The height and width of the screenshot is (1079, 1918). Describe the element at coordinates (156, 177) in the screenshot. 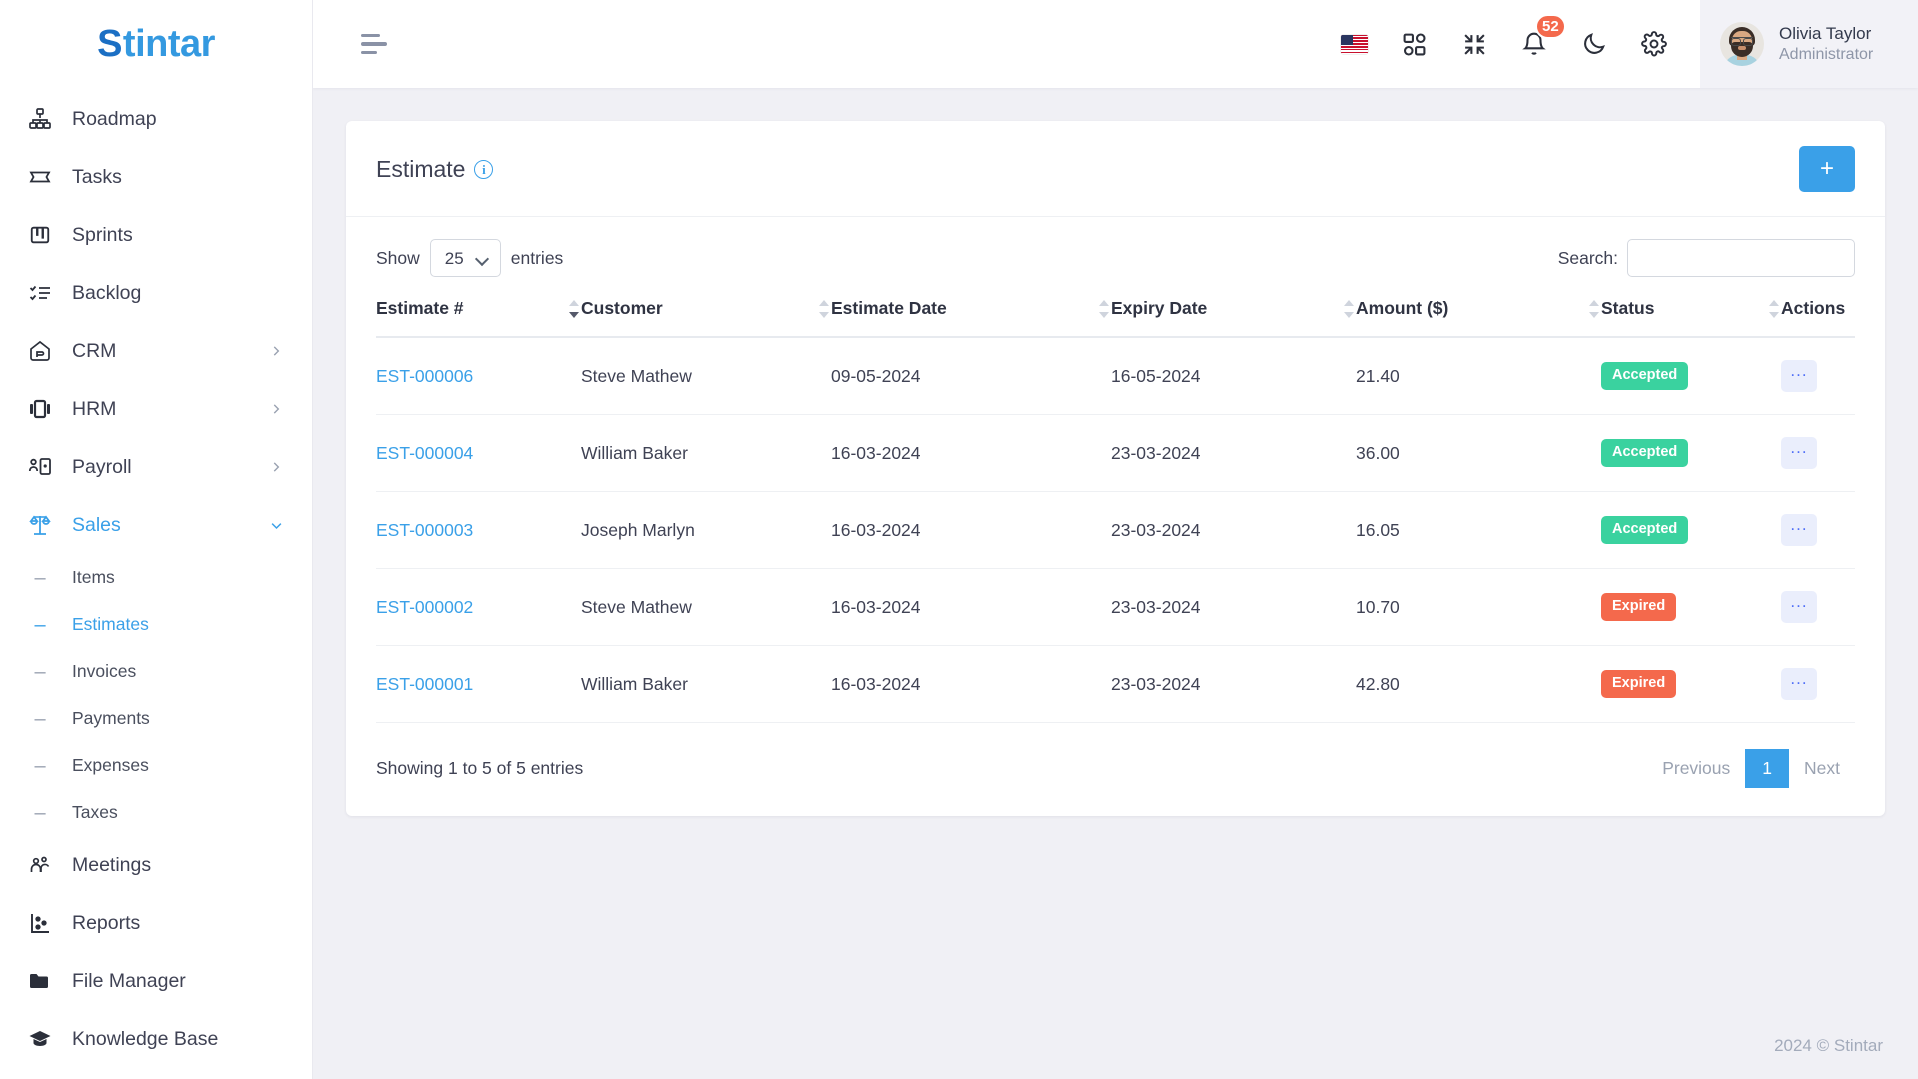

I see `sidebar-item-tasks: Tasks` at that location.